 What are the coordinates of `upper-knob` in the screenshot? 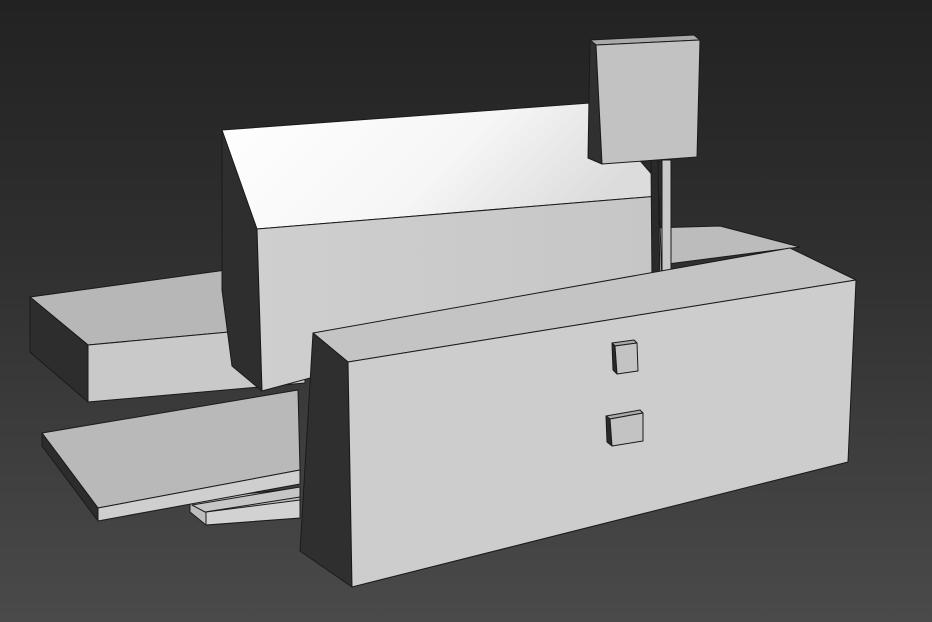 It's located at (625, 357).